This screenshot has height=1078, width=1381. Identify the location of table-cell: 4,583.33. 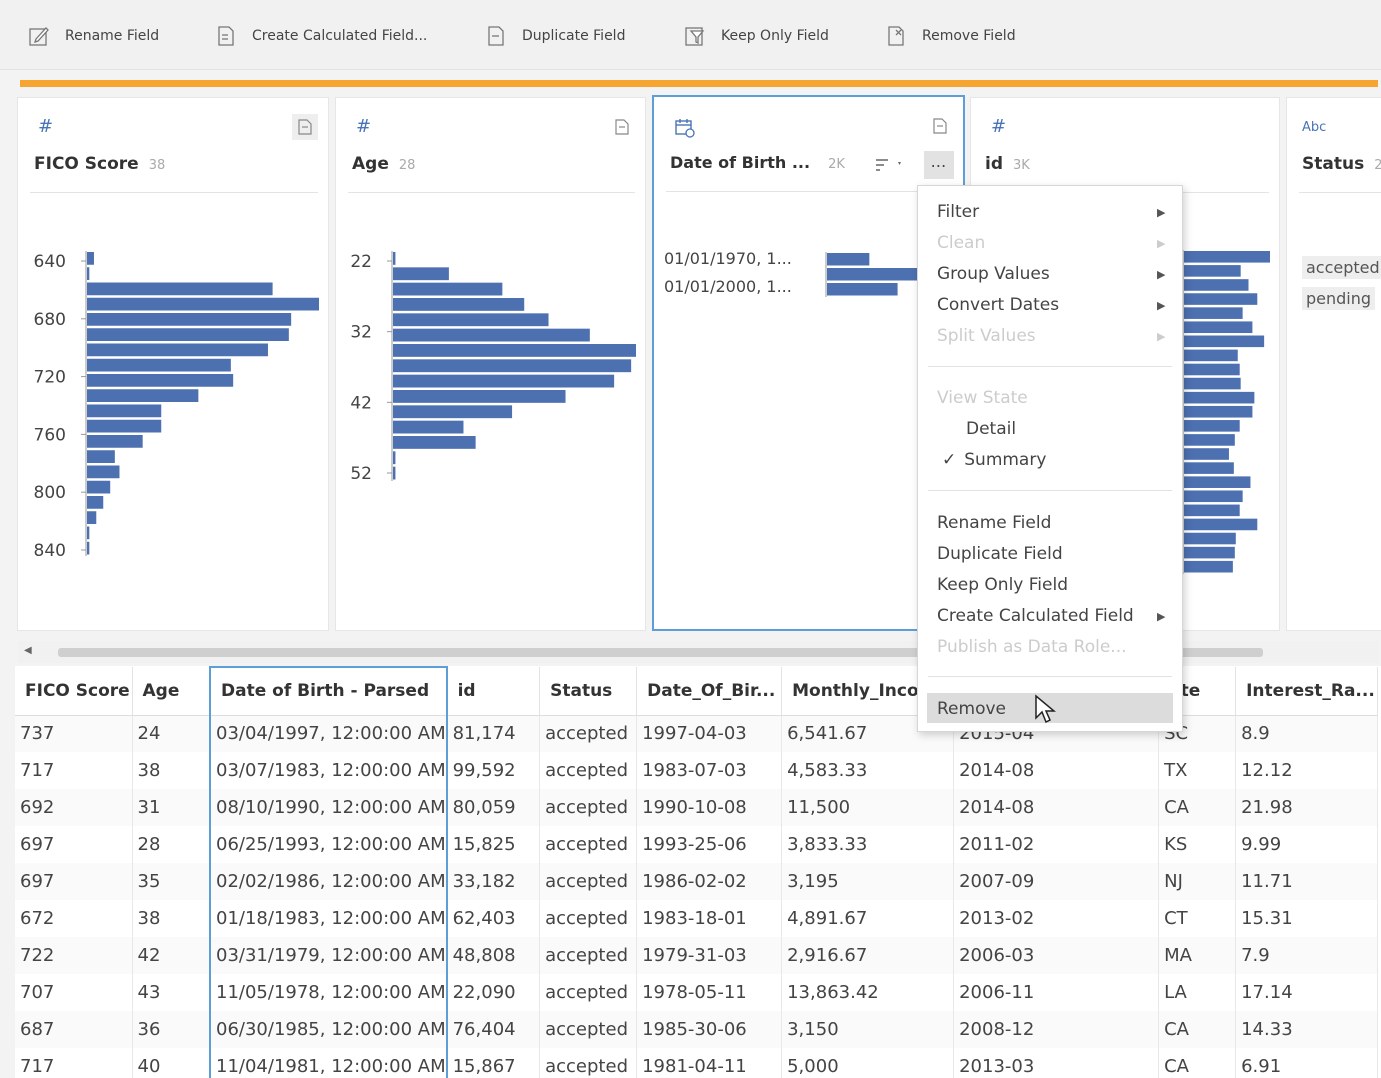
(868, 770).